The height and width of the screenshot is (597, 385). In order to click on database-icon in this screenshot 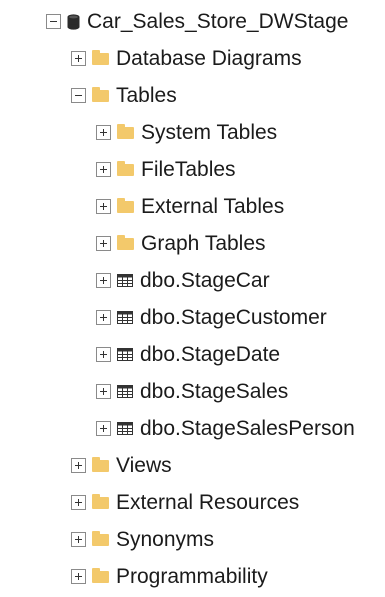, I will do `click(73, 21)`.